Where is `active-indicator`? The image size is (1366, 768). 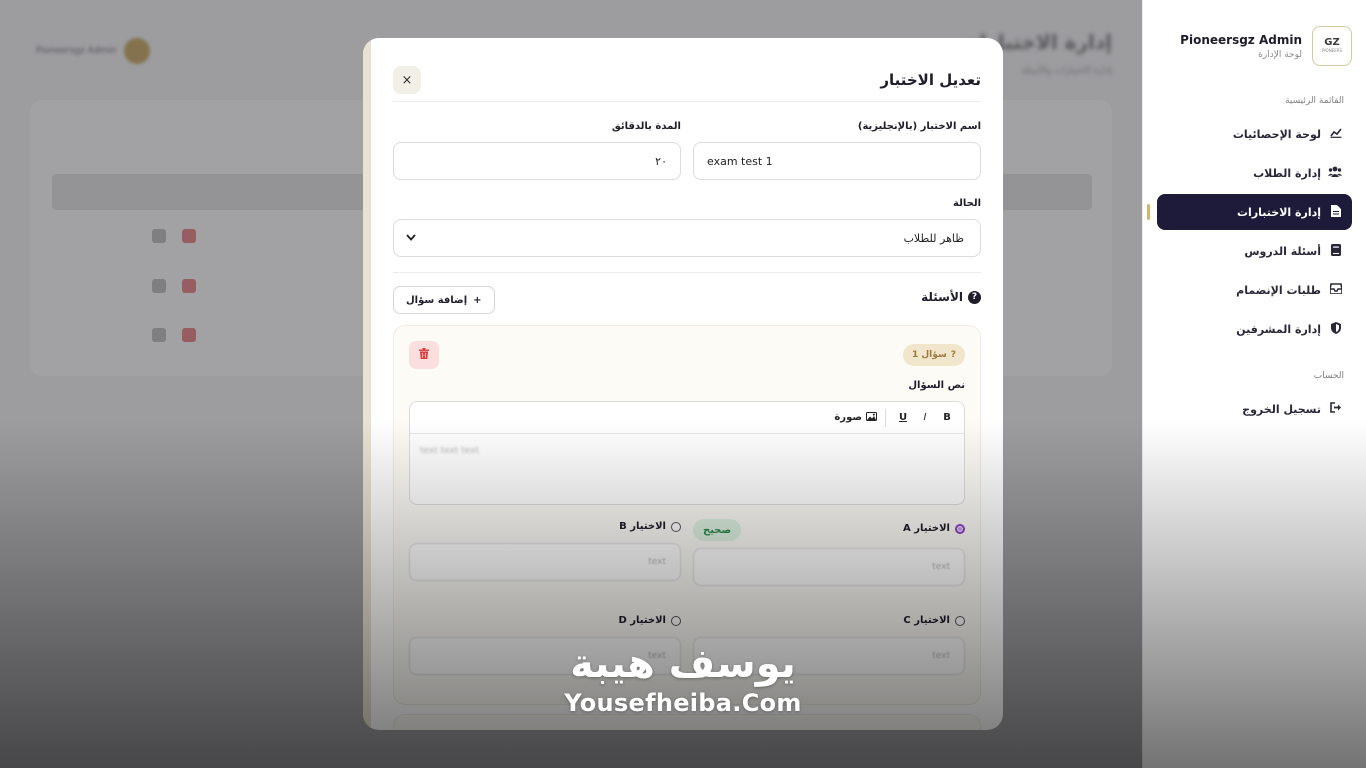
active-indicator is located at coordinates (1148, 212).